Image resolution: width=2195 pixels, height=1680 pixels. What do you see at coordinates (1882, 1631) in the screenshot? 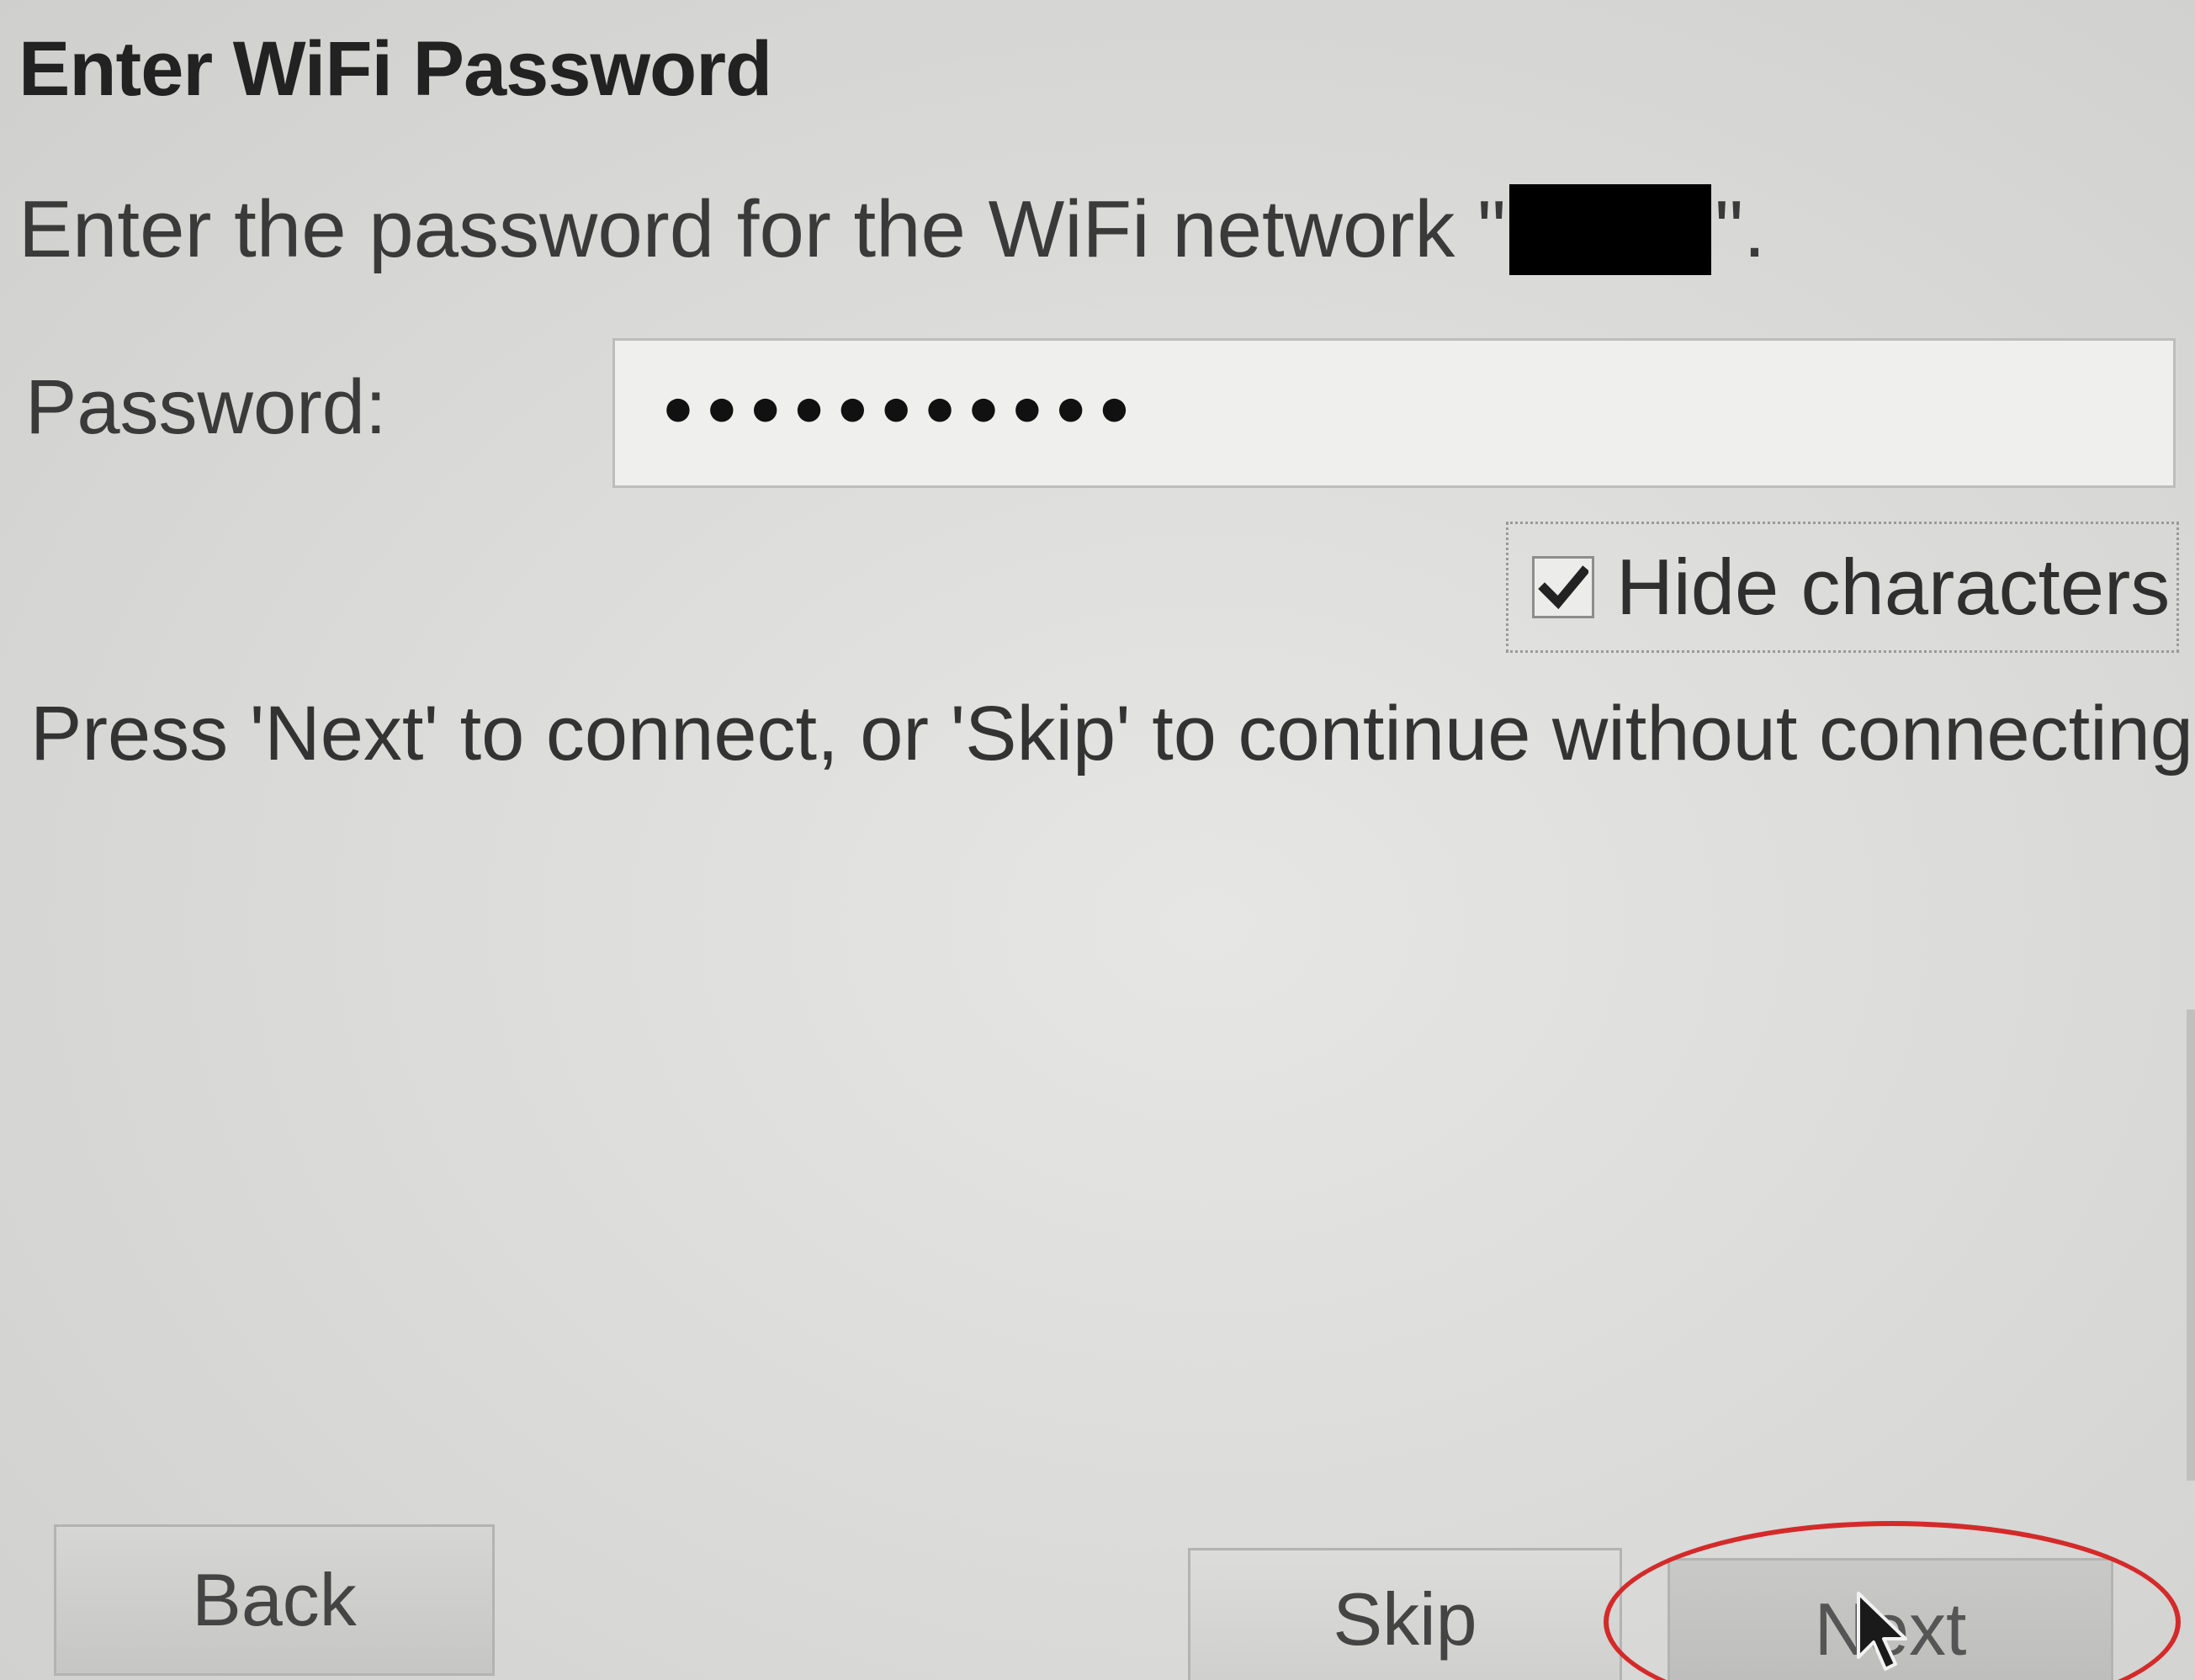
I see `mouse-pointer-icon` at bounding box center [1882, 1631].